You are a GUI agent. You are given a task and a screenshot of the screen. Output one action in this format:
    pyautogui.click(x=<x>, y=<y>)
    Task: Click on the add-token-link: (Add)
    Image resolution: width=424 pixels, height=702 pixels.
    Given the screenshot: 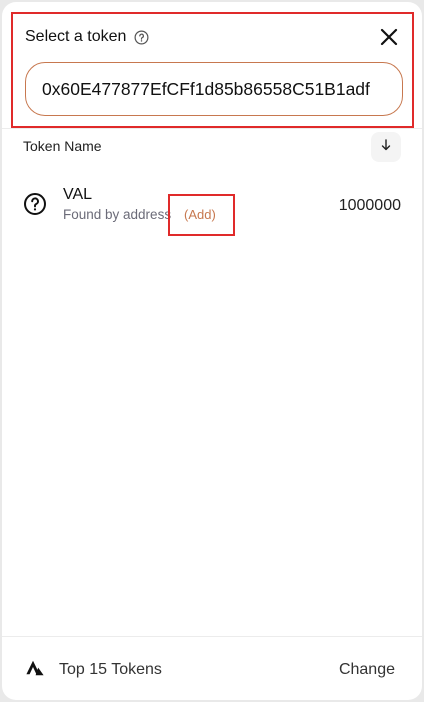 What is the action you would take?
    pyautogui.click(x=200, y=214)
    